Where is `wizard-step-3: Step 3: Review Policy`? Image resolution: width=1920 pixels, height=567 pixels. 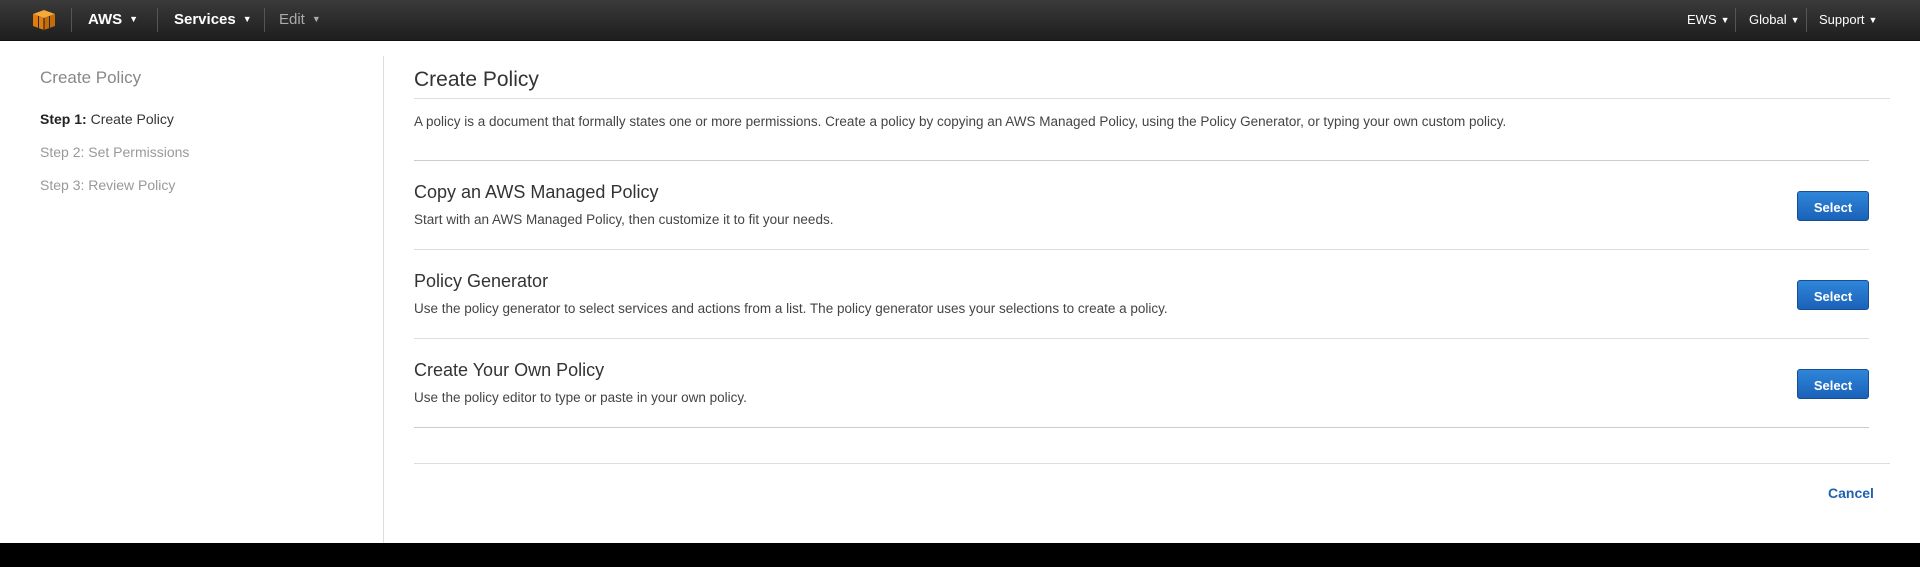 wizard-step-3: Step 3: Review Policy is located at coordinates (108, 185).